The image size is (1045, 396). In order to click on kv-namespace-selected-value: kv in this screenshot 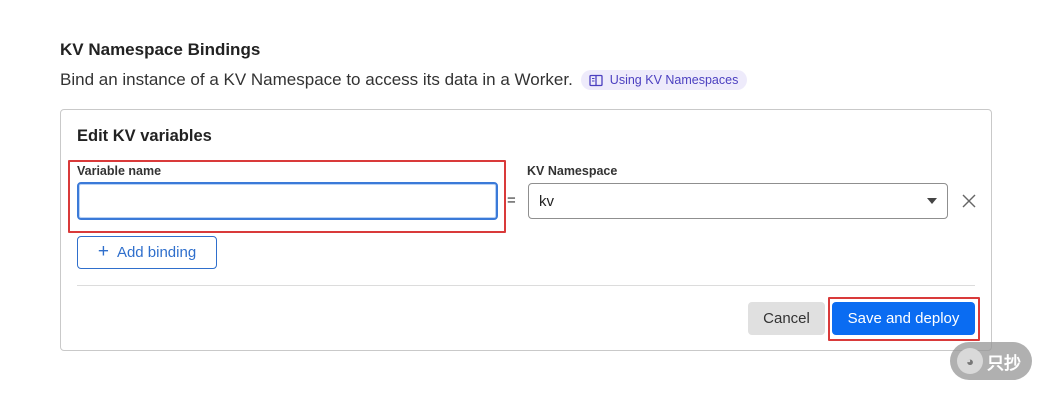, I will do `click(546, 201)`.